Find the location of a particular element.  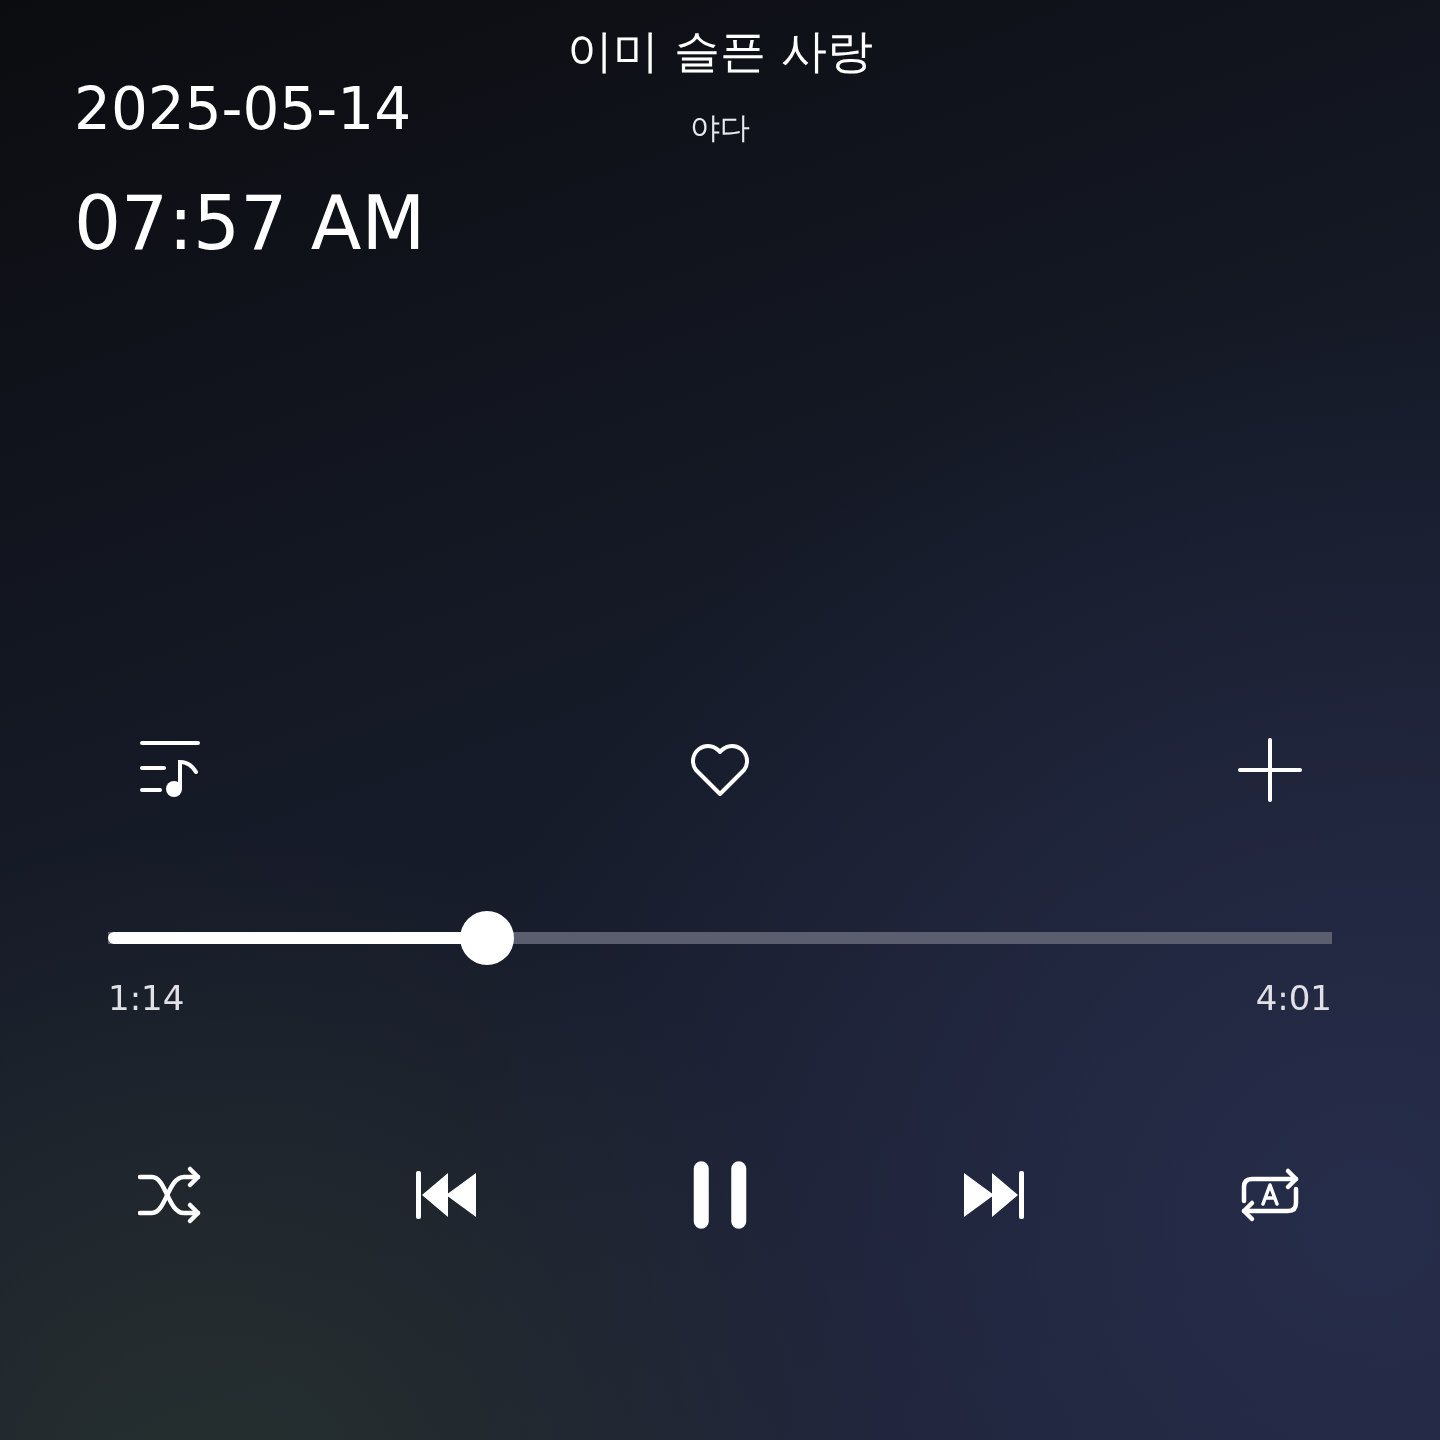

artist-name: 야다 is located at coordinates (720, 127).